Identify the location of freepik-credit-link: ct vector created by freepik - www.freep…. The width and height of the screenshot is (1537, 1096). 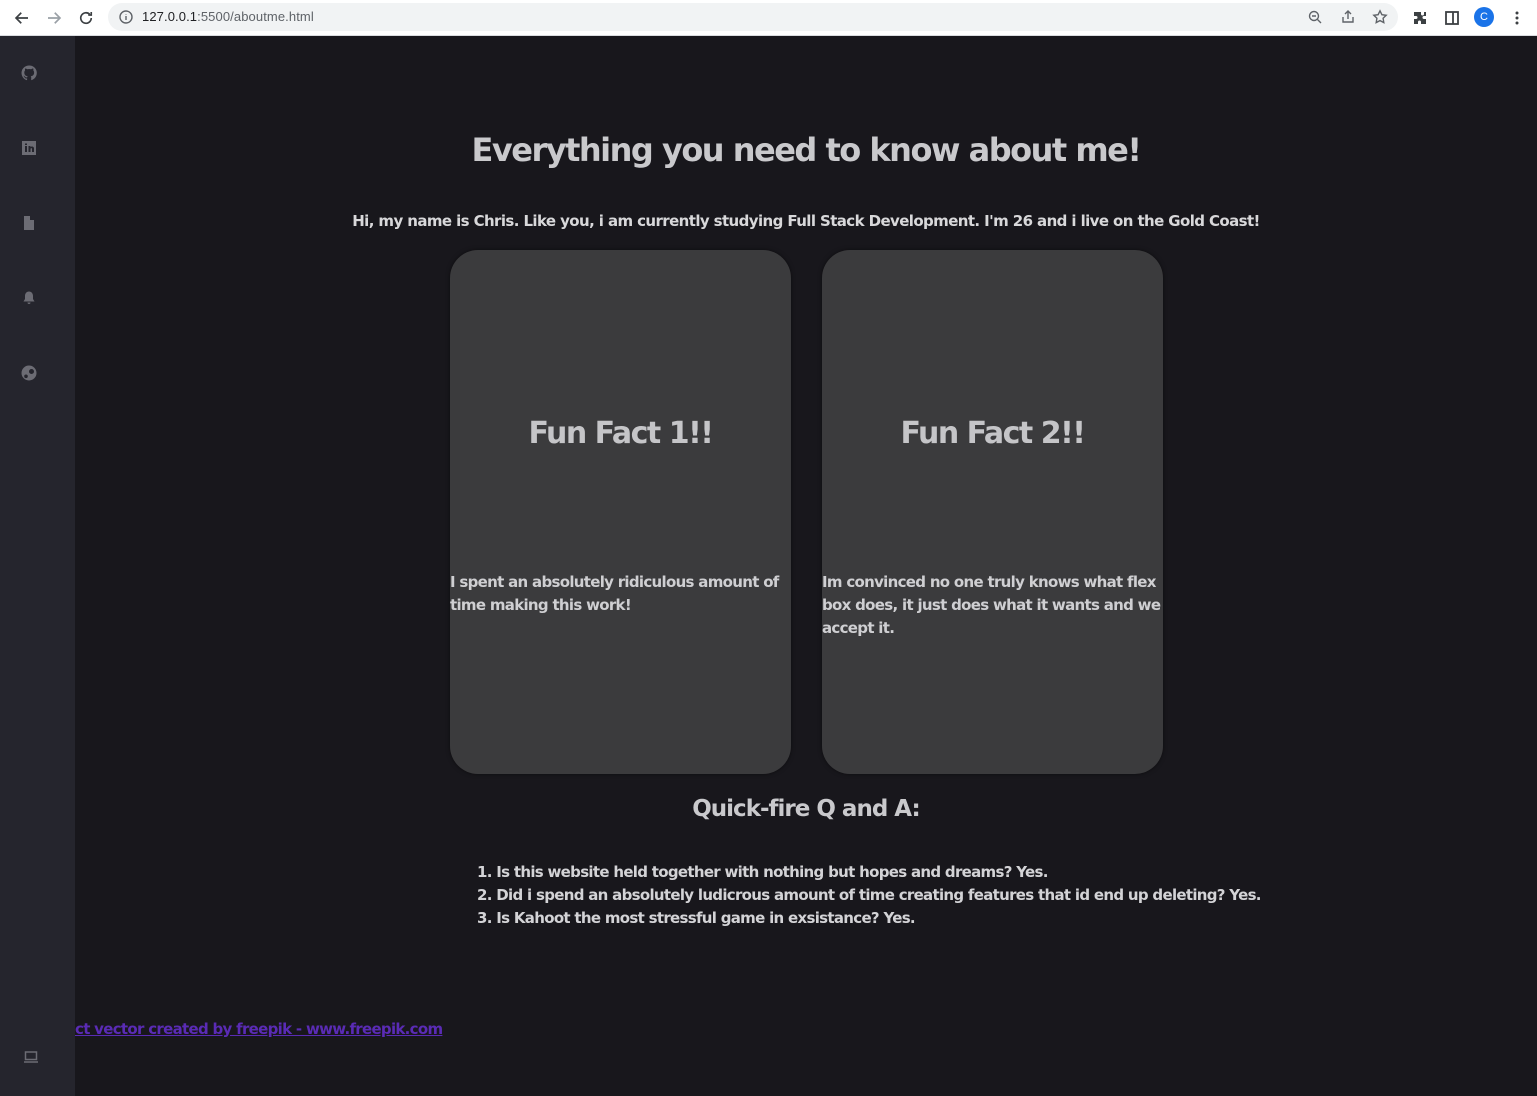
(259, 1029).